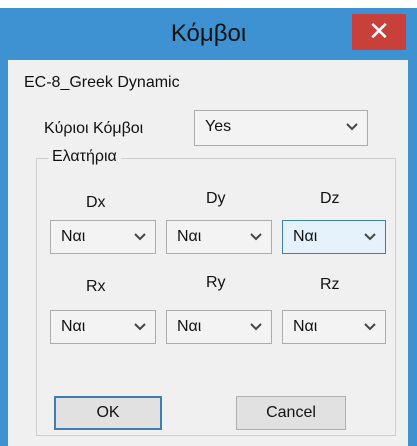  Describe the element at coordinates (103, 327) in the screenshot. I see `rx-select: Ναι` at that location.